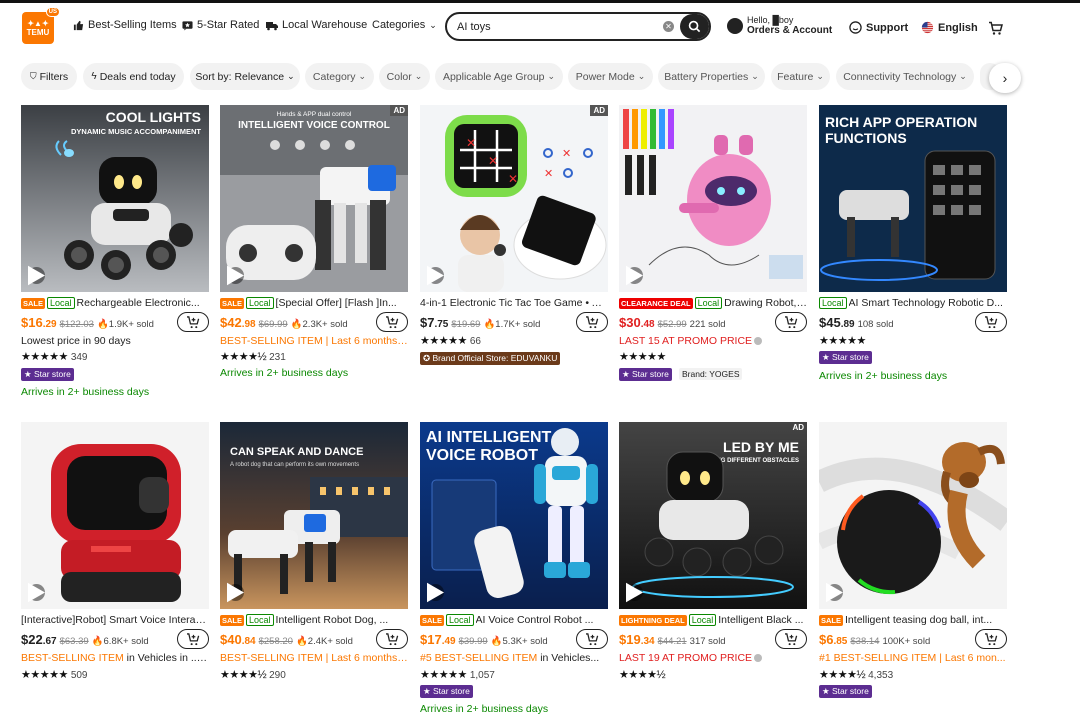 This screenshot has width=1080, height=727. What do you see at coordinates (245, 76) in the screenshot?
I see `sort-dropdown: Sort by: Relevance ⌄` at bounding box center [245, 76].